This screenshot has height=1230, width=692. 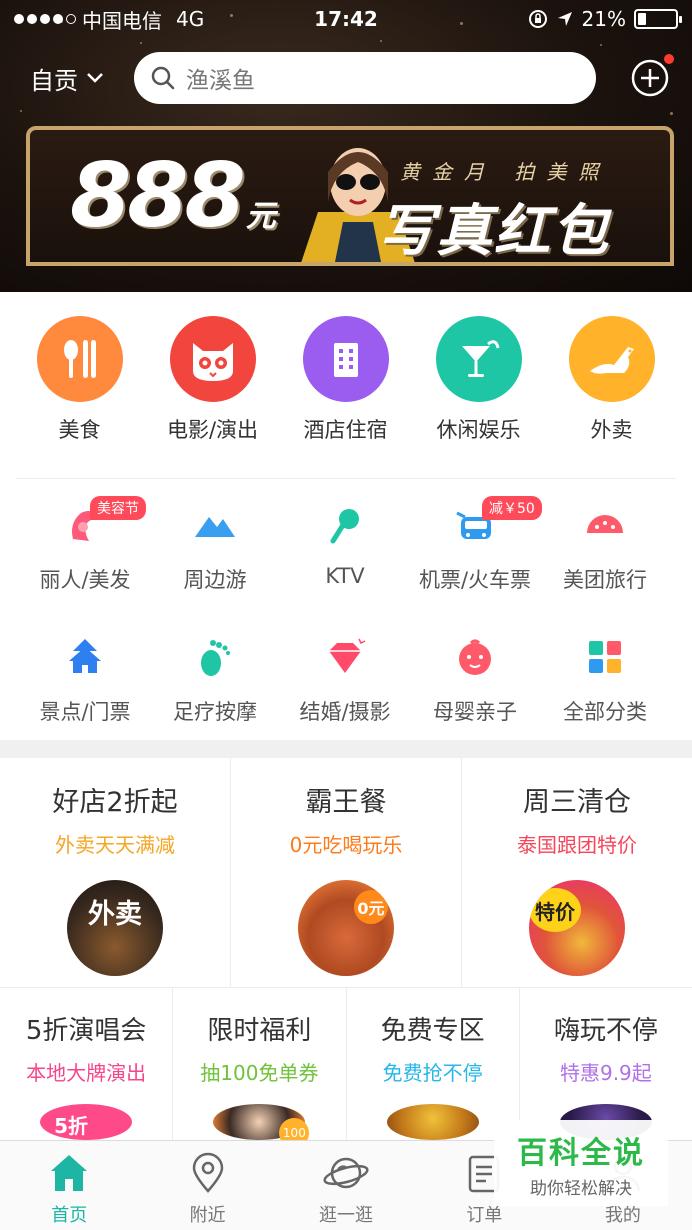 I want to click on banner-unit: 元, so click(x=260, y=216).